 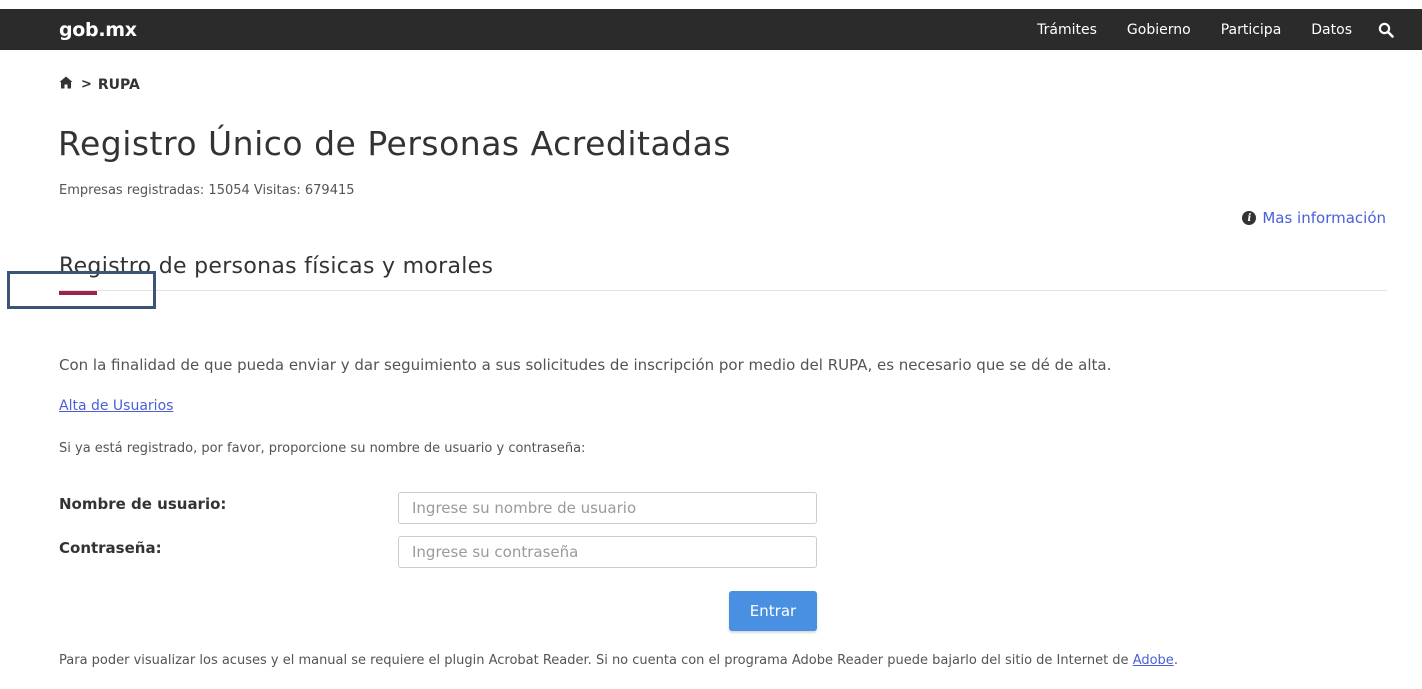 I want to click on more-info-link: i Mas información, so click(x=1314, y=218).